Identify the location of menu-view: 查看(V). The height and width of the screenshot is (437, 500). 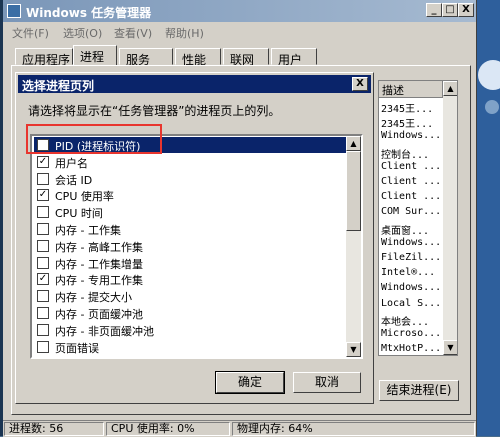
(133, 33).